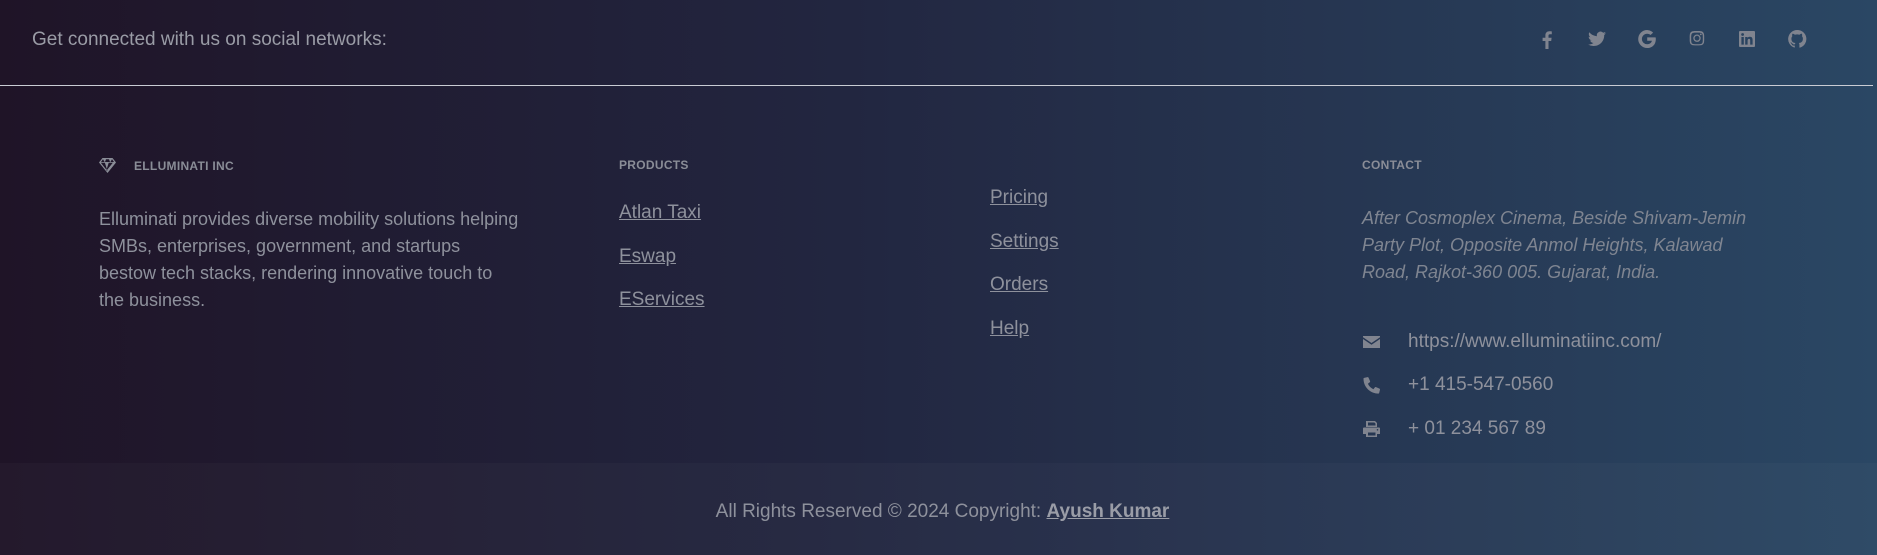 Image resolution: width=1877 pixels, height=555 pixels. Describe the element at coordinates (1385, 385) in the screenshot. I see `phone-icon` at that location.